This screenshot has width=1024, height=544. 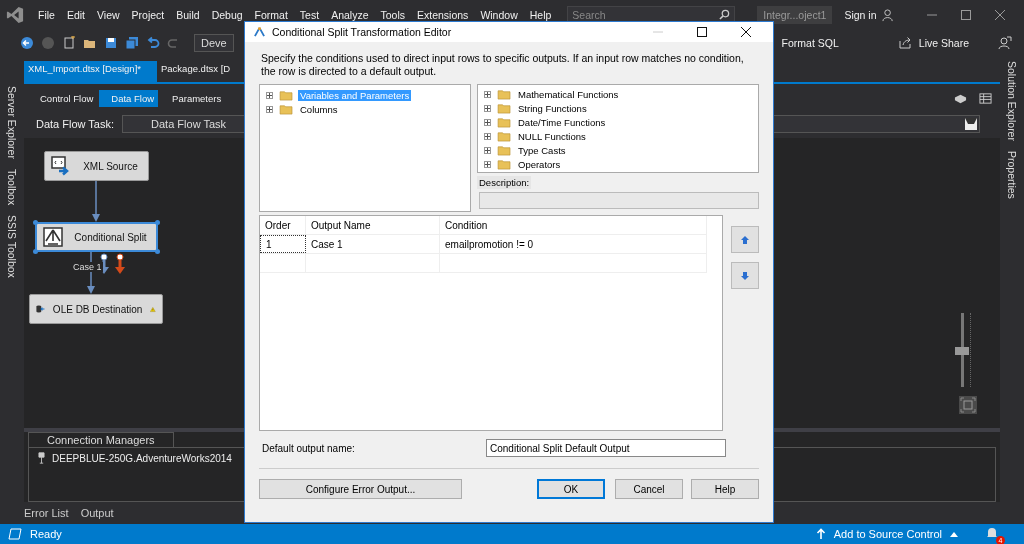 What do you see at coordinates (562, 122) in the screenshot?
I see `tree-item: Date/Time Functions` at bounding box center [562, 122].